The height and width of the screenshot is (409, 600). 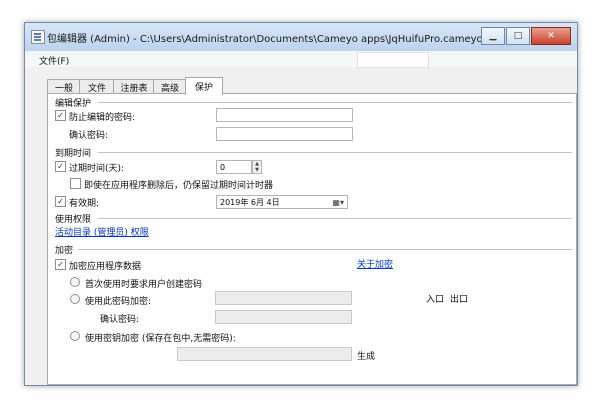 I want to click on use-key-radio, so click(x=75, y=336).